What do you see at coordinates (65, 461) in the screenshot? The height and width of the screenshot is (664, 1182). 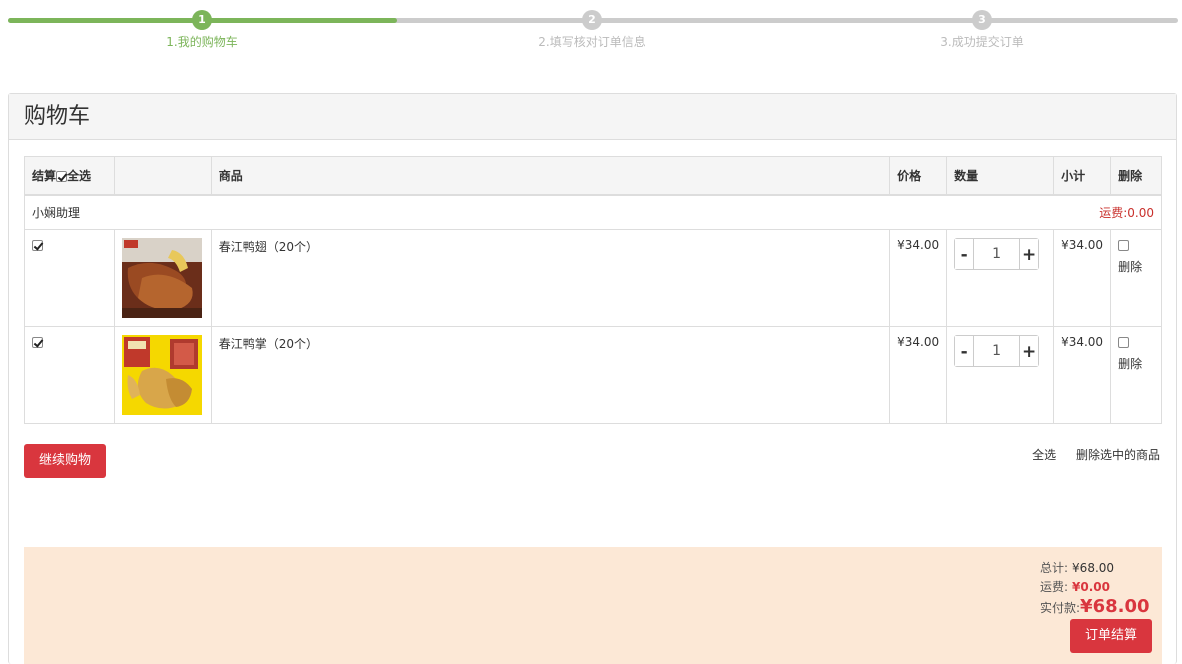 I see `continue-shopping-button: 继续购物` at bounding box center [65, 461].